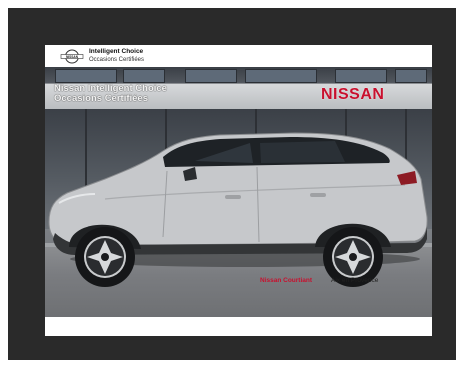  I want to click on logo-text: NISSAN, so click(72, 56).